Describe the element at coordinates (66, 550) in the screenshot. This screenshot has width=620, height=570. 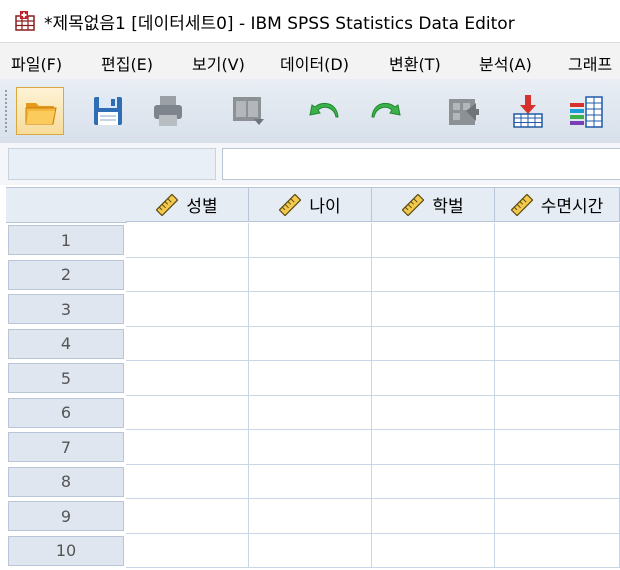
I see `row-header: 10` at that location.